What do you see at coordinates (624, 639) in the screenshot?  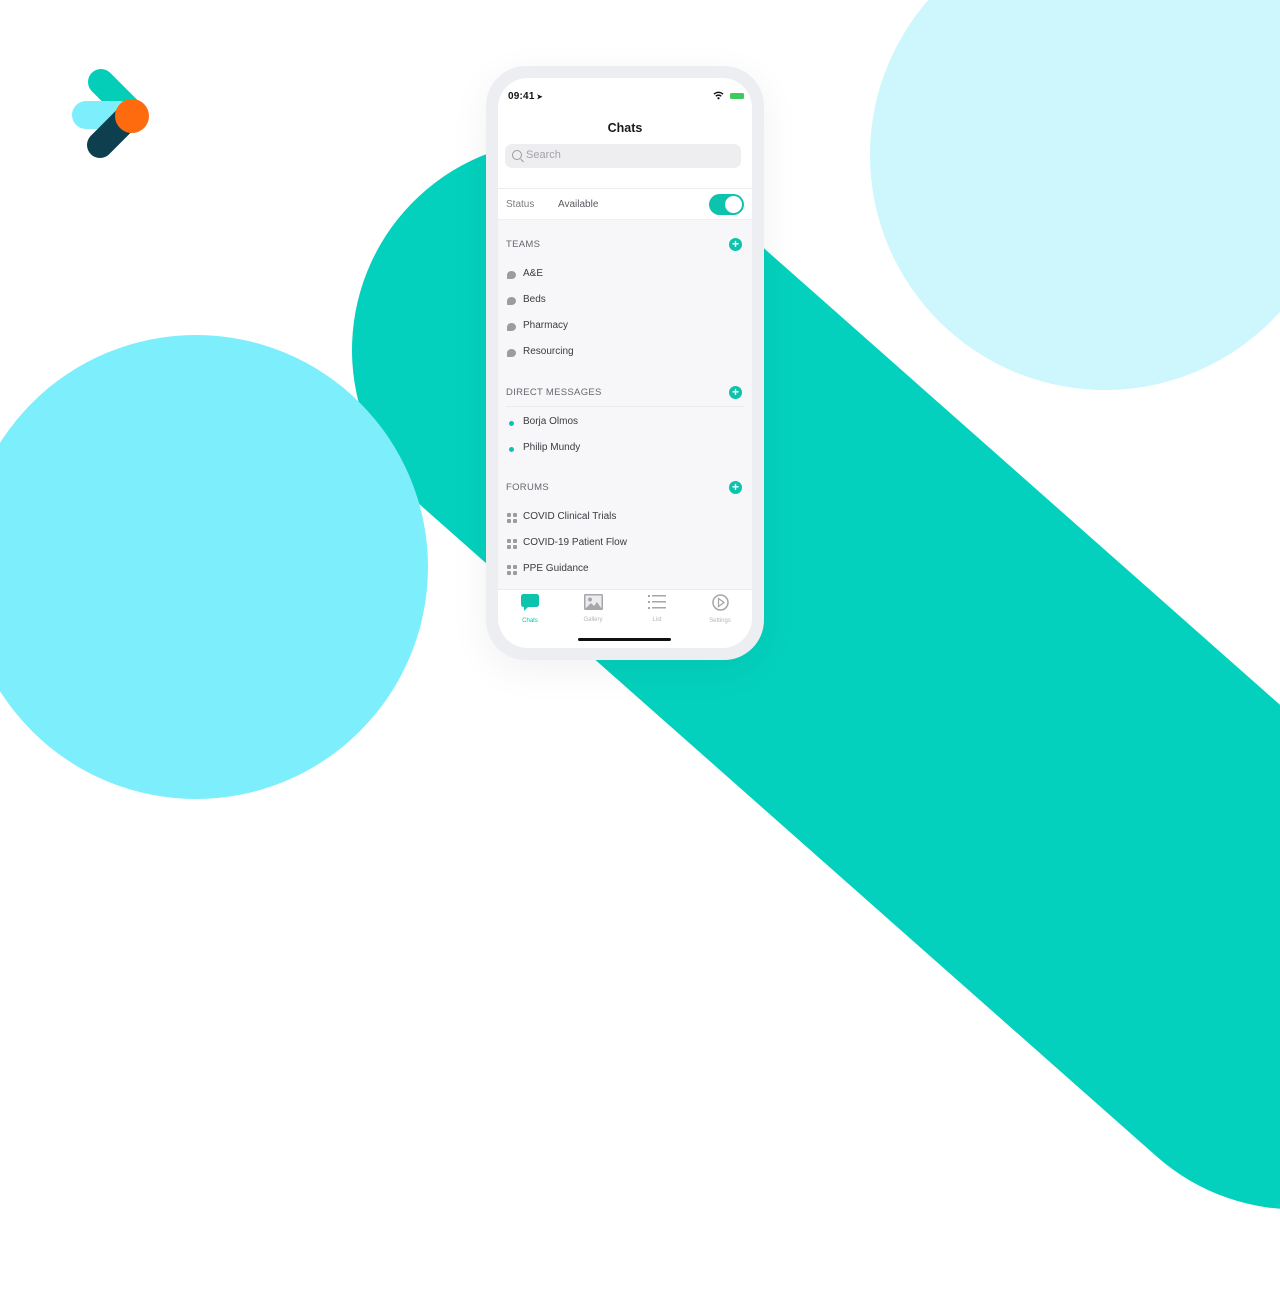 I see `home-indicator` at bounding box center [624, 639].